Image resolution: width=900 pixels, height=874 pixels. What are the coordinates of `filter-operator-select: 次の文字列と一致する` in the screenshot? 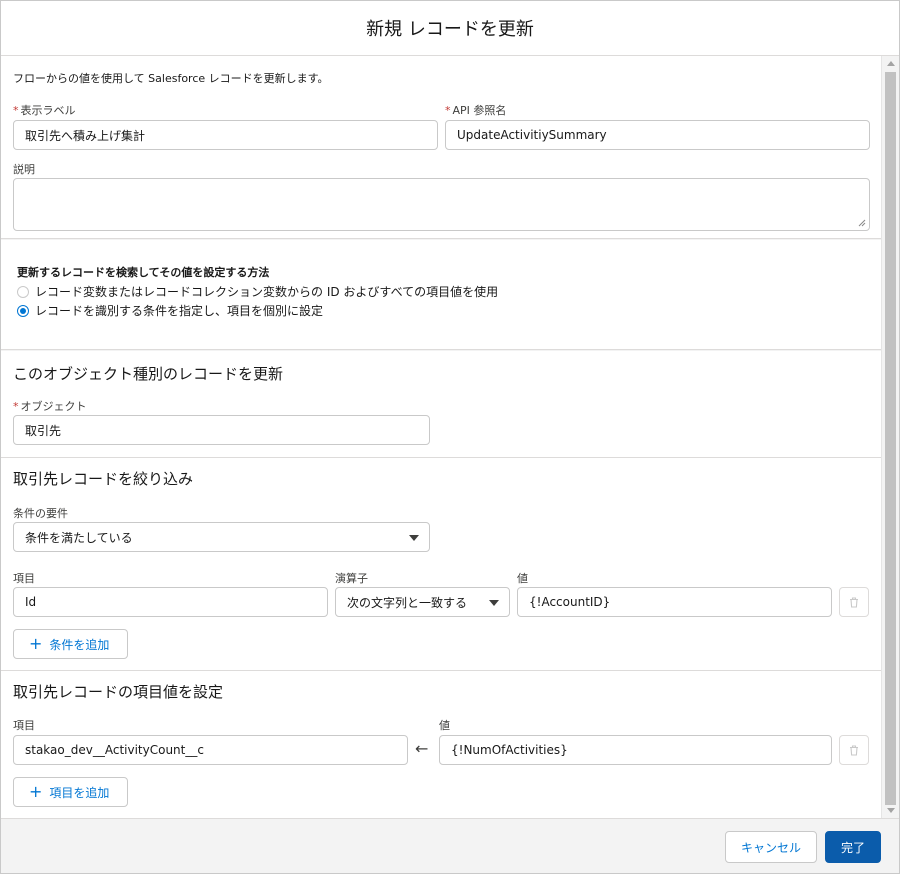 It's located at (422, 602).